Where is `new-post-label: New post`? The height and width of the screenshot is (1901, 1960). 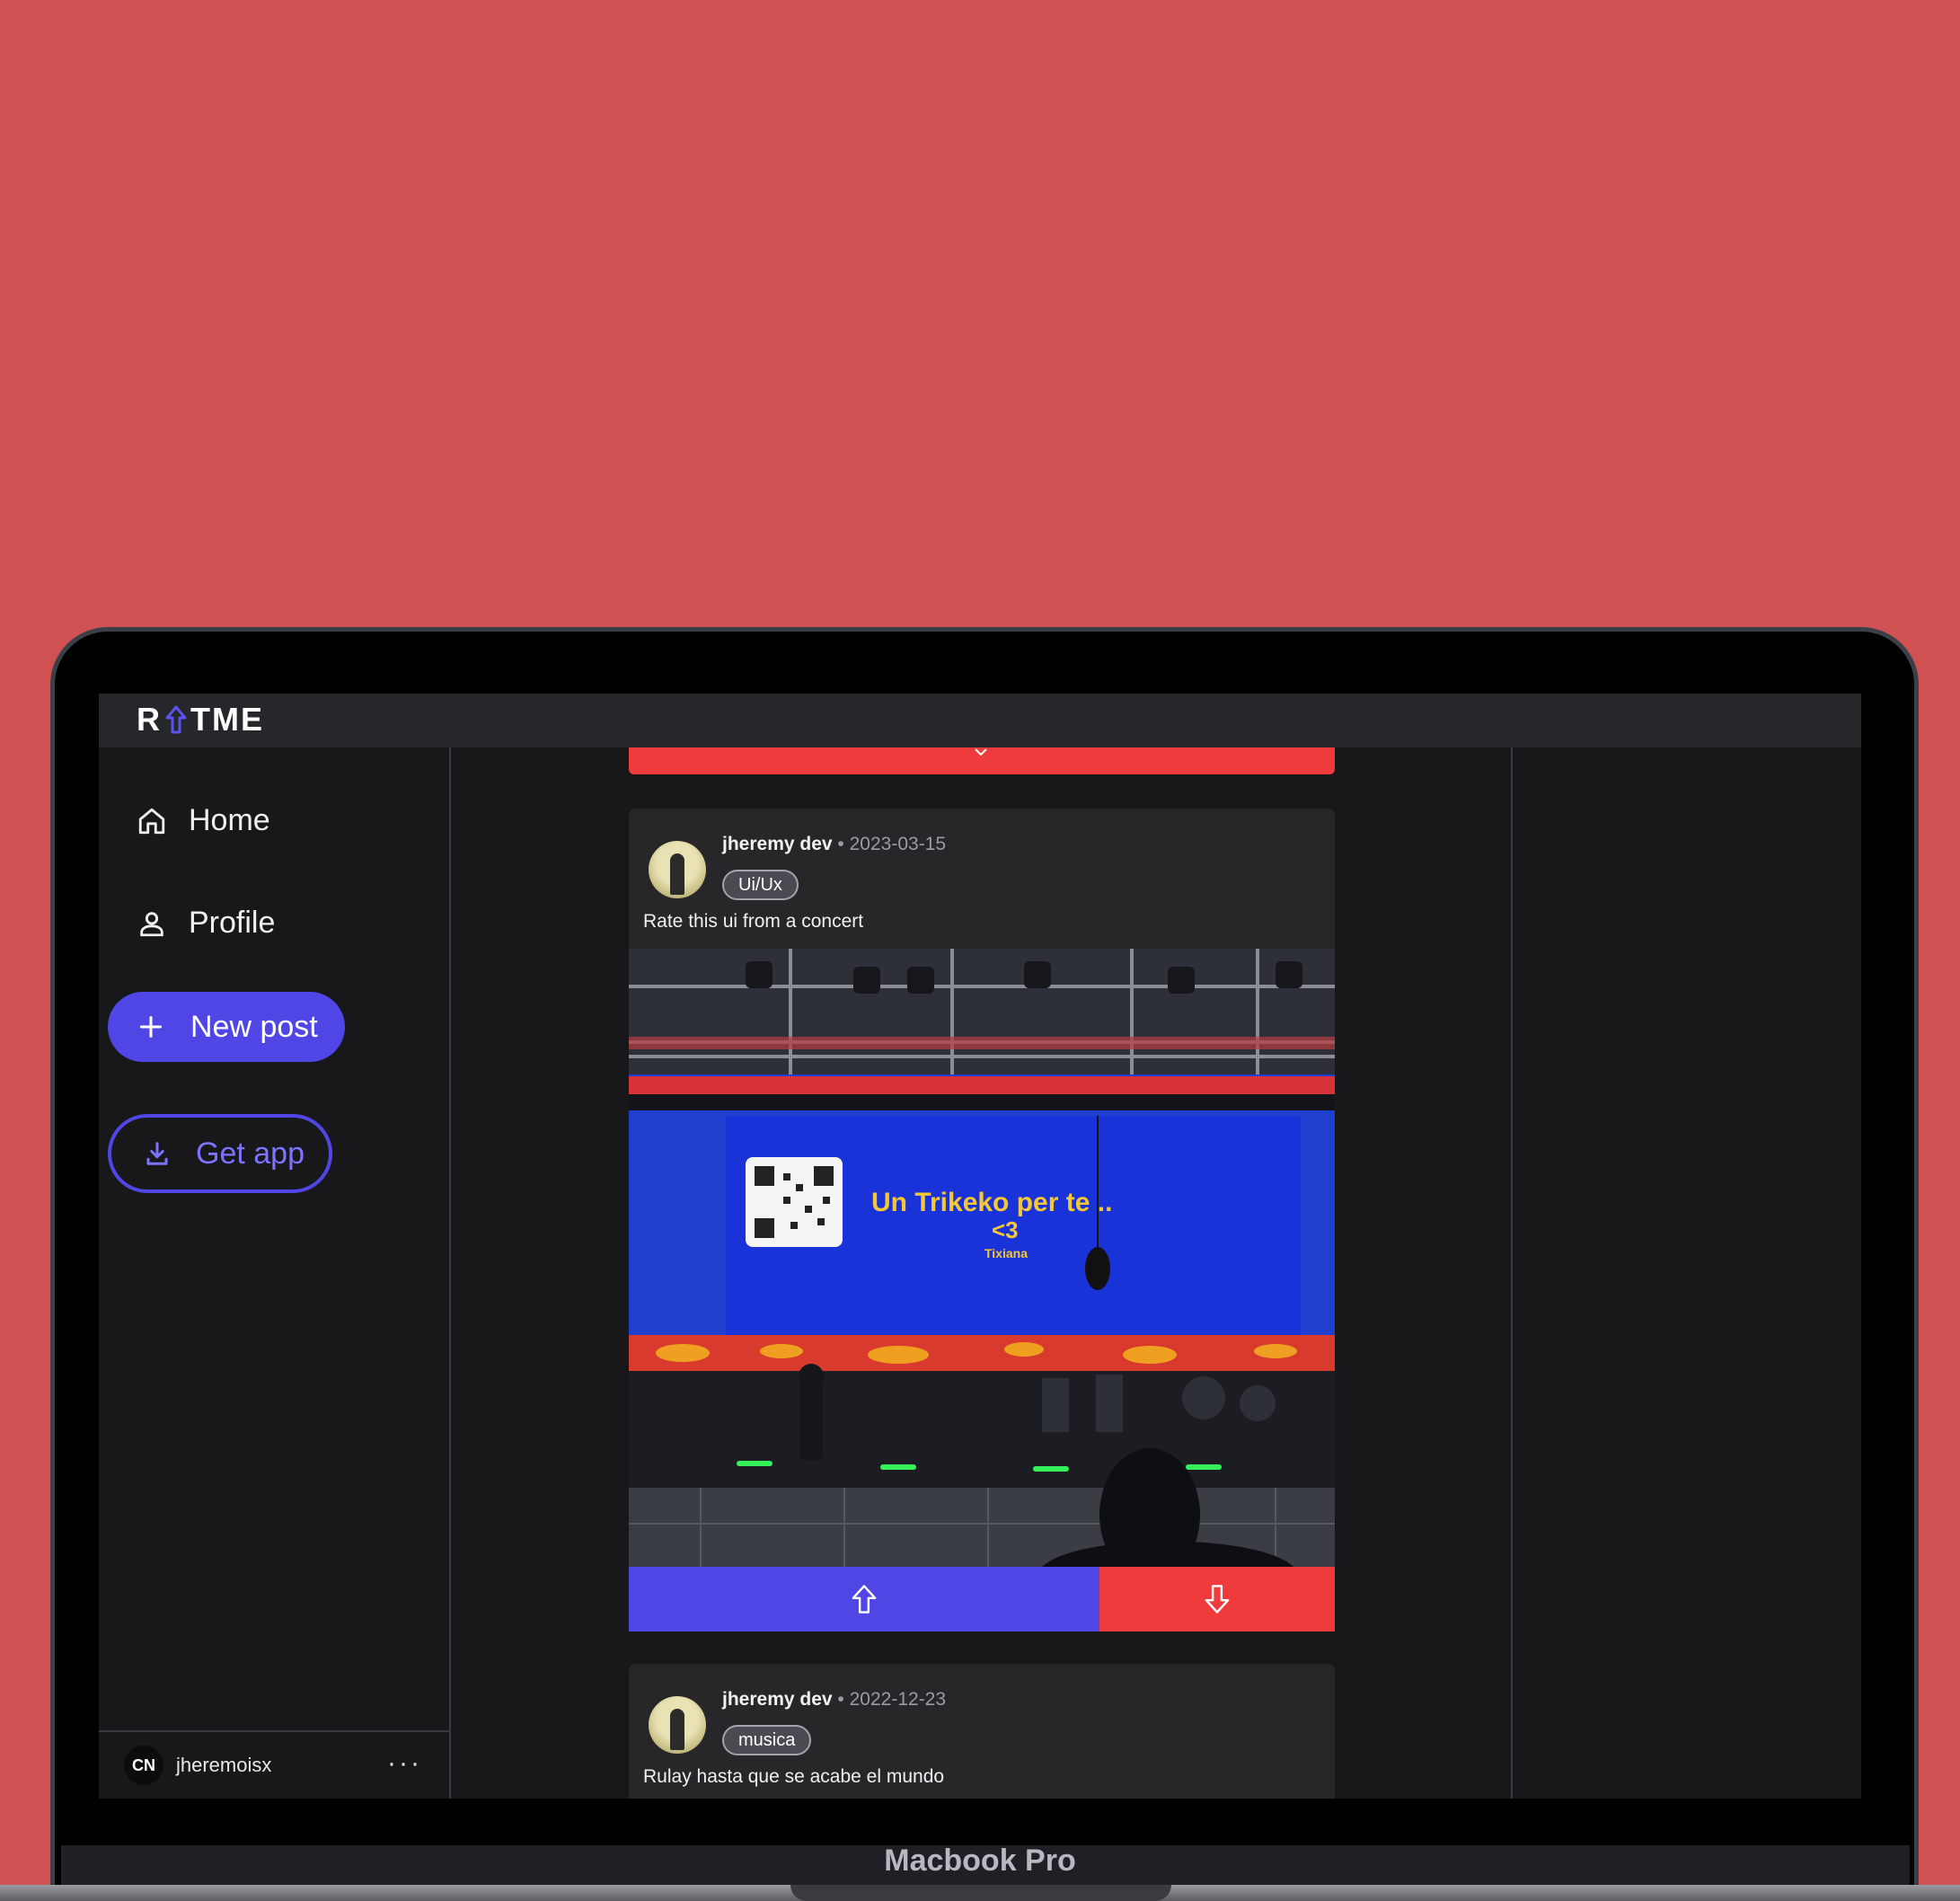
new-post-label: New post is located at coordinates (254, 1026).